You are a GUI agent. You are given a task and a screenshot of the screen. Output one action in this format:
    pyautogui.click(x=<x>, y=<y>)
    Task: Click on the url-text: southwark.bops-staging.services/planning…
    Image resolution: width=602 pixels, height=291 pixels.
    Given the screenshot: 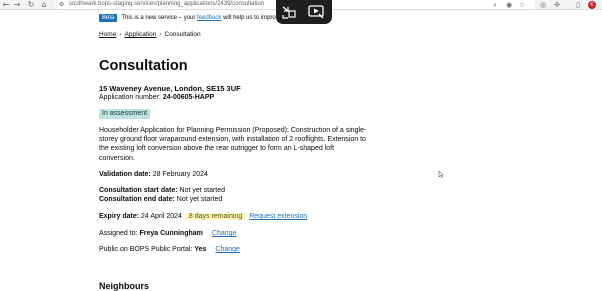 What is the action you would take?
    pyautogui.click(x=166, y=4)
    